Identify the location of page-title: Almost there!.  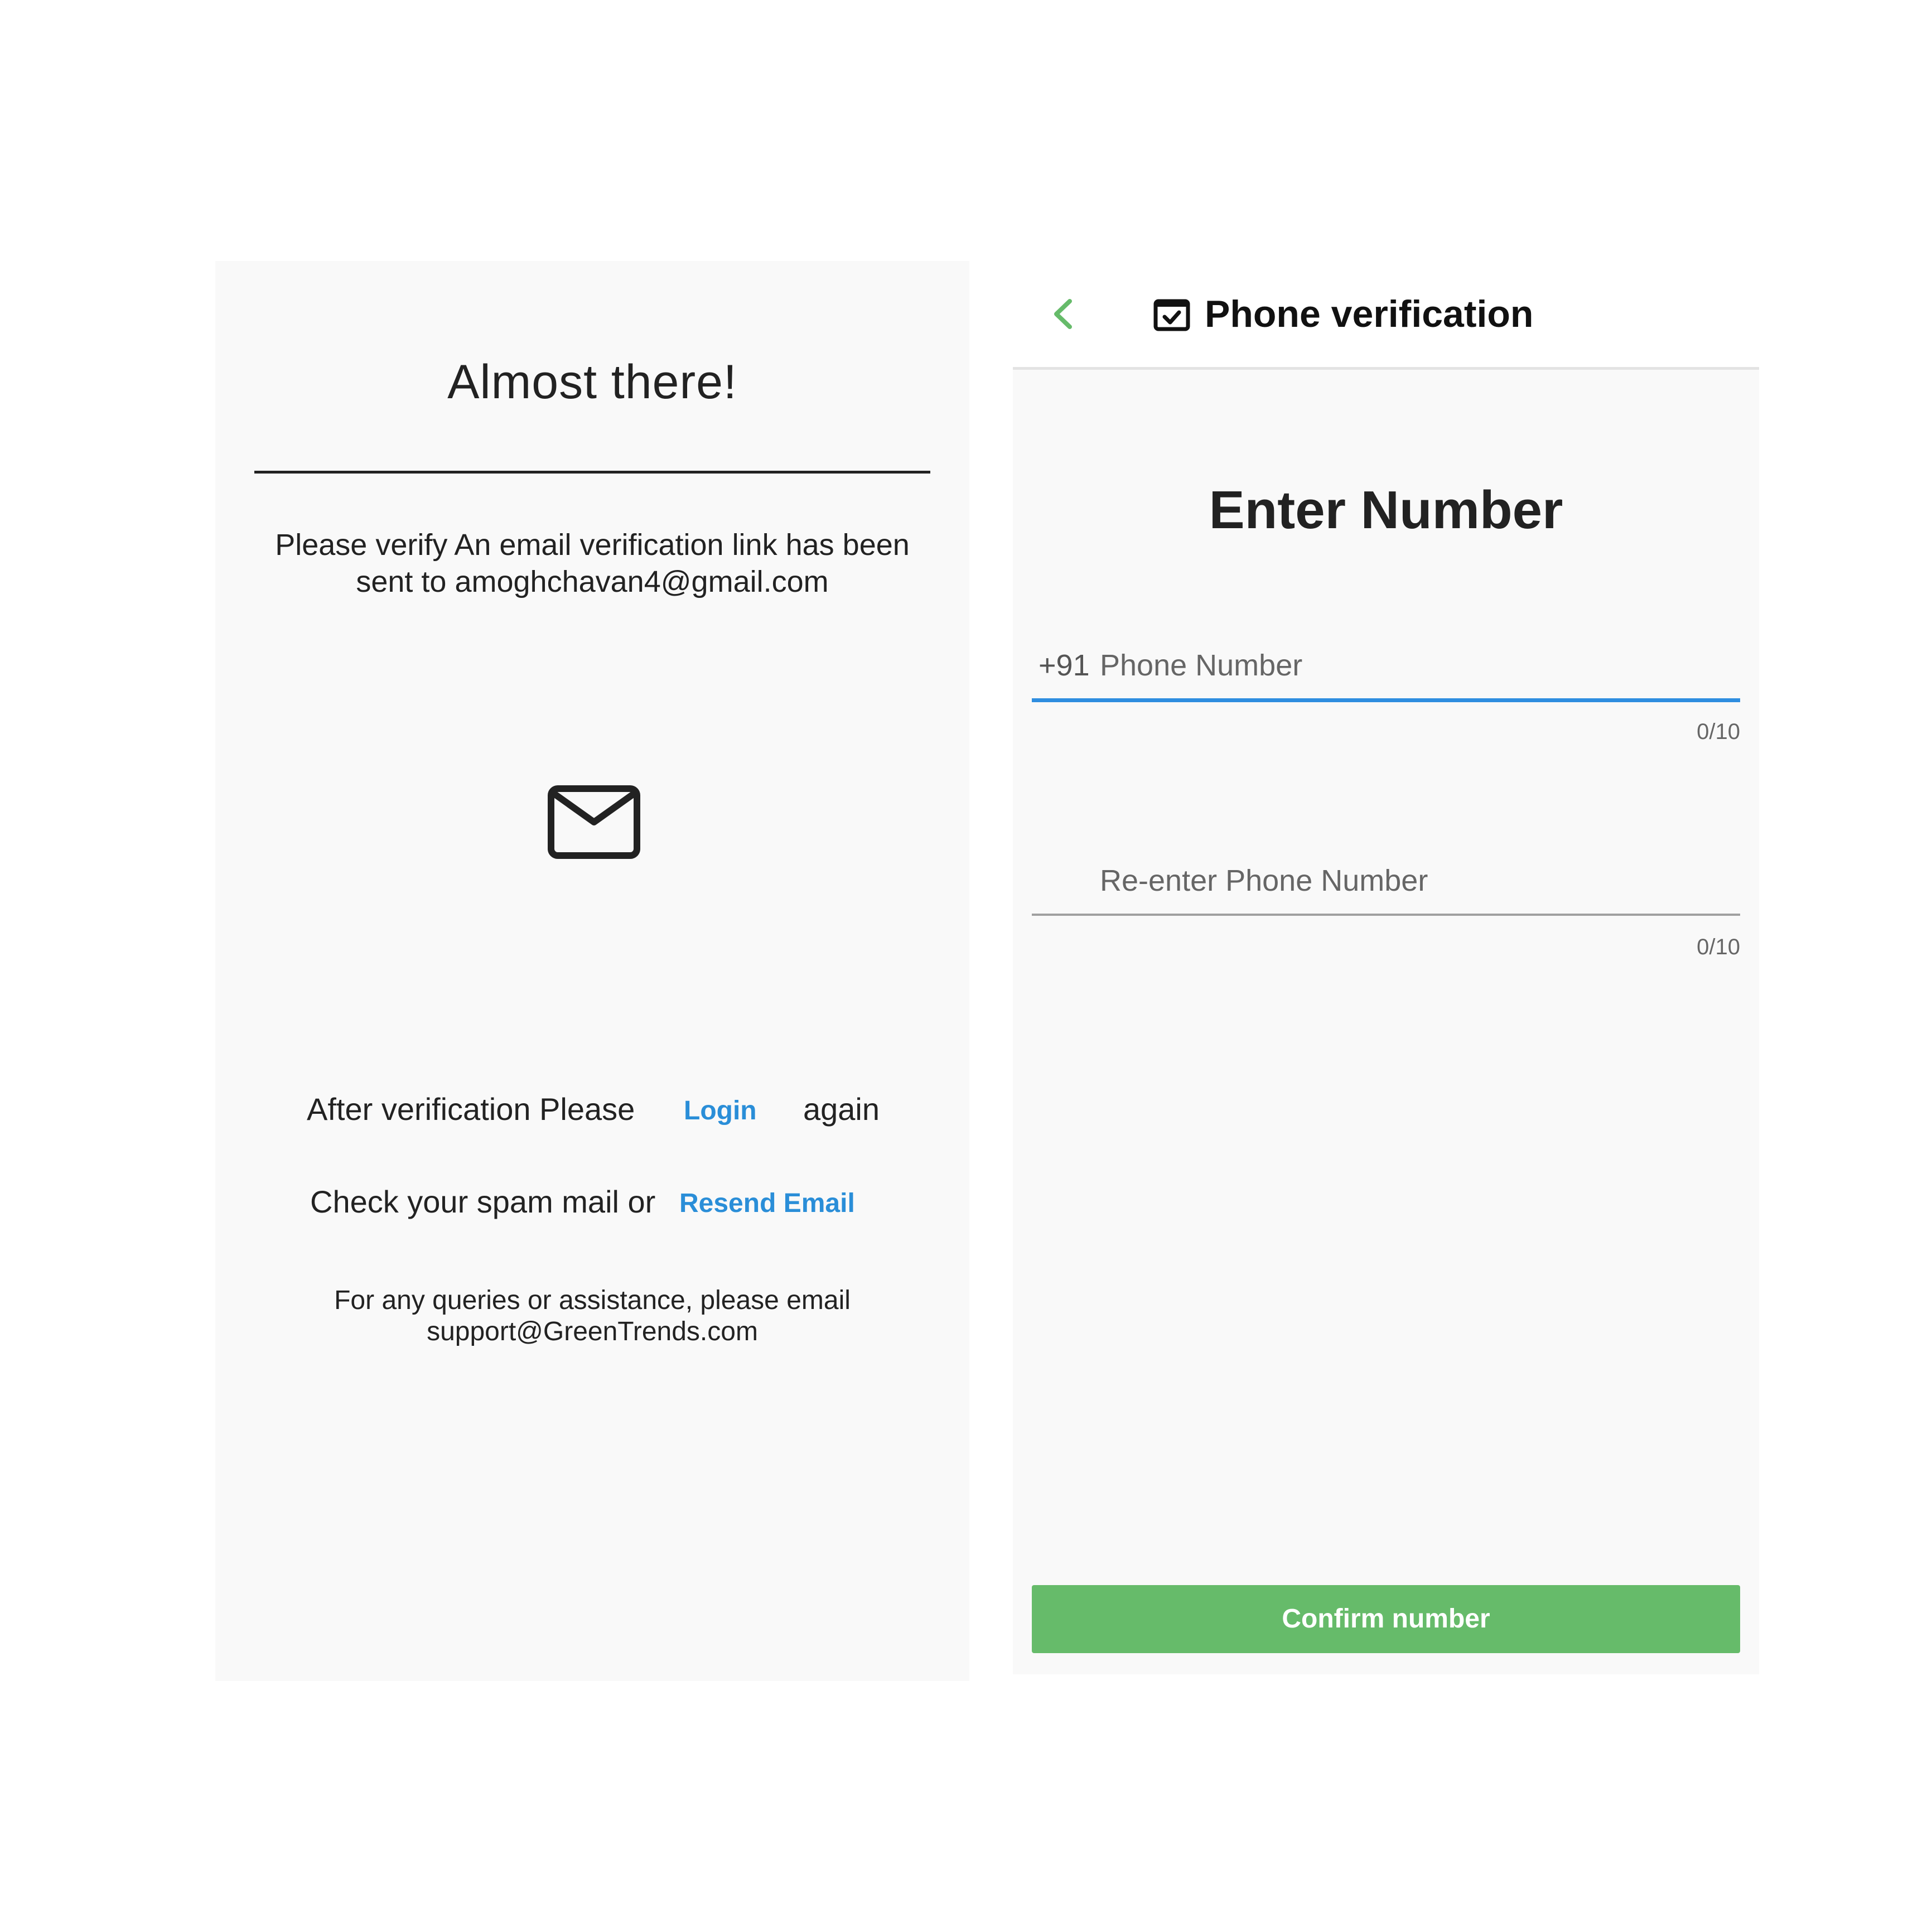
(592, 382).